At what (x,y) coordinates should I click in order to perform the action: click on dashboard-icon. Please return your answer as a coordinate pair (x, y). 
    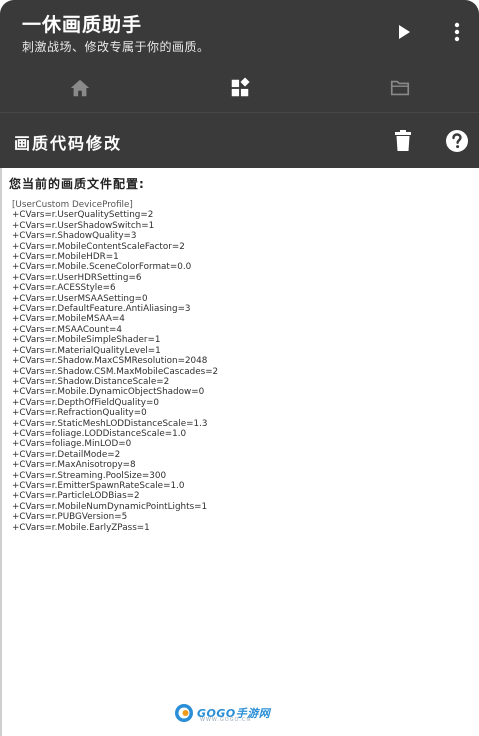
    Looking at the image, I should click on (240, 87).